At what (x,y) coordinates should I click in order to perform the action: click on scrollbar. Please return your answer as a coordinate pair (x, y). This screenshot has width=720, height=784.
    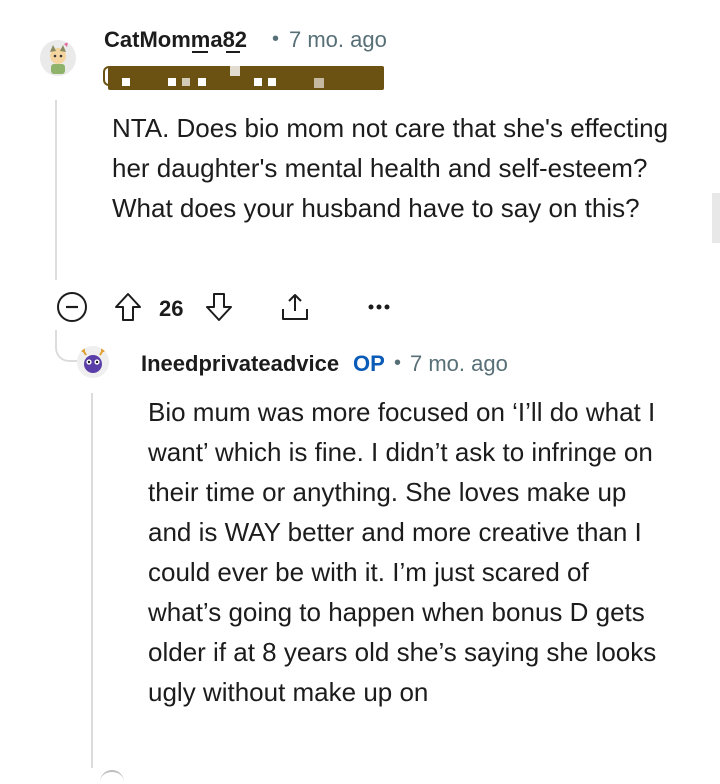
    Looking at the image, I should click on (716, 218).